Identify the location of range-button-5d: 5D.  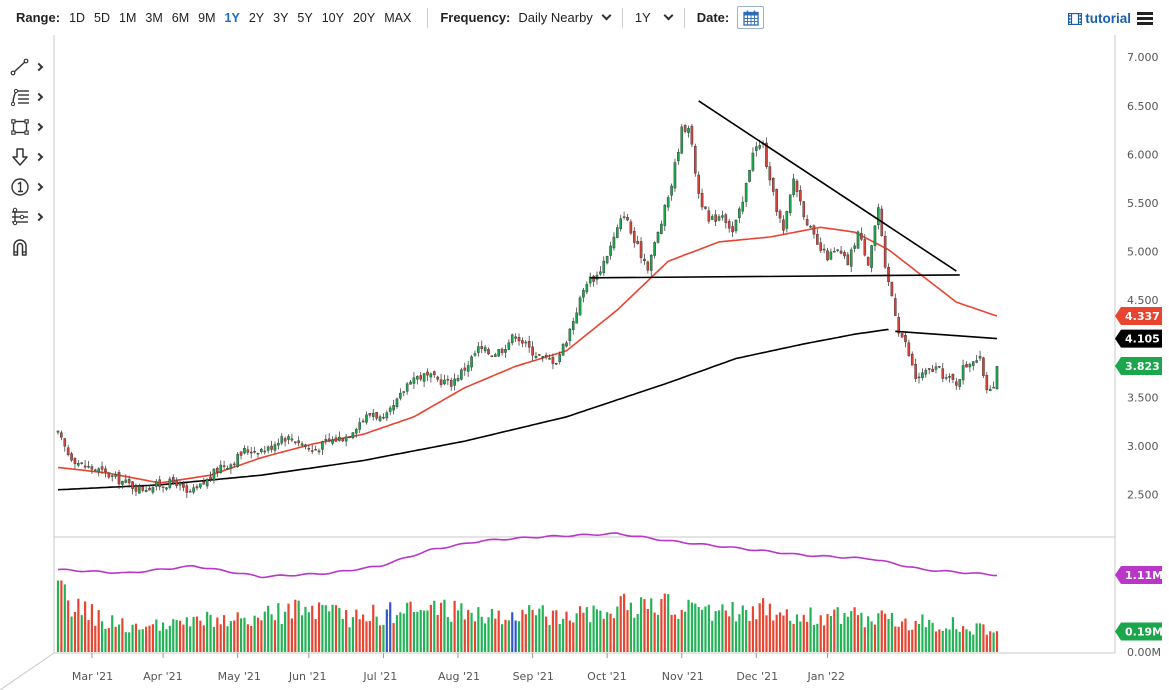
(102, 18).